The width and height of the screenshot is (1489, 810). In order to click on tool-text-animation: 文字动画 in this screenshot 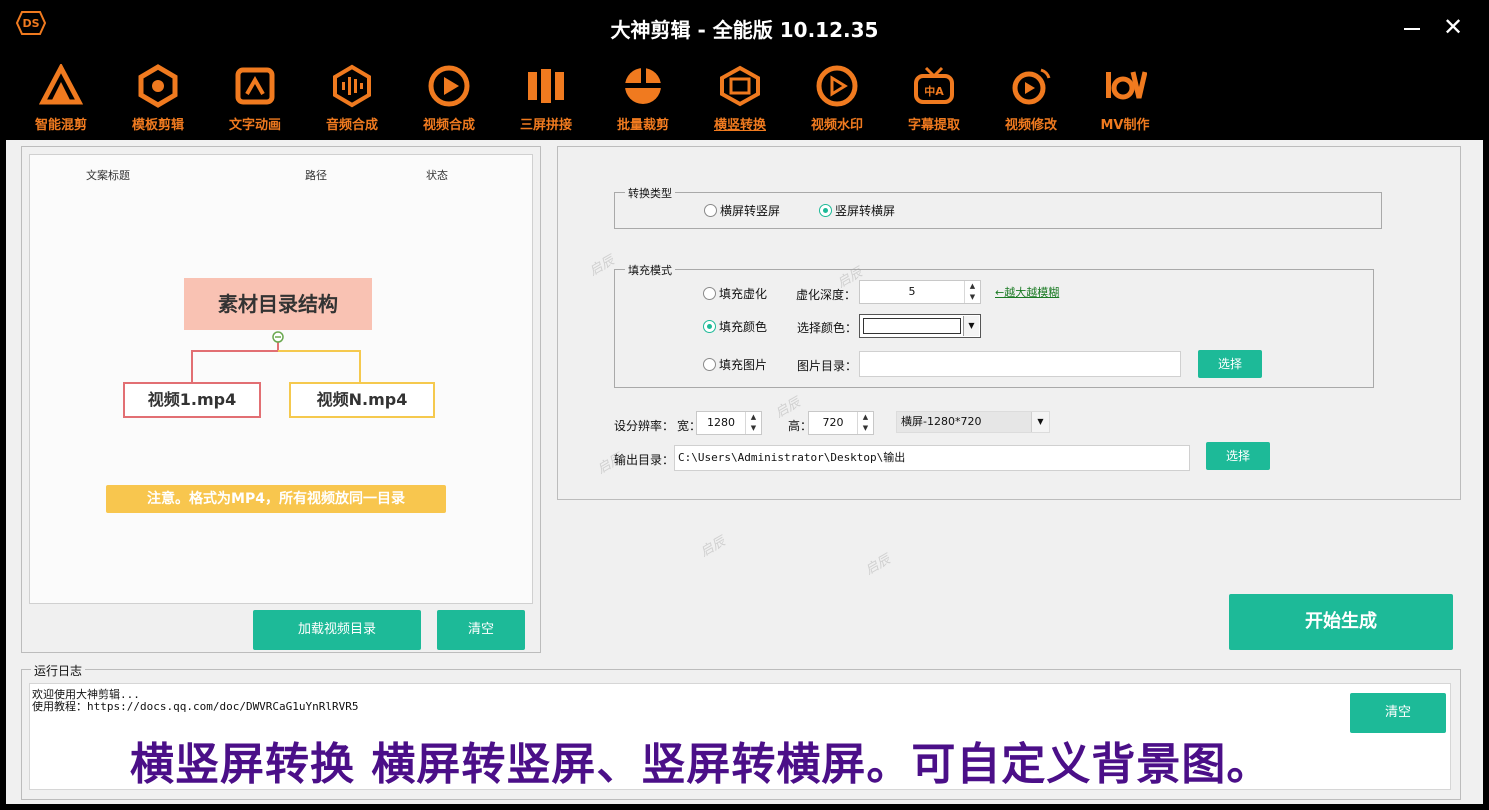, I will do `click(255, 100)`.